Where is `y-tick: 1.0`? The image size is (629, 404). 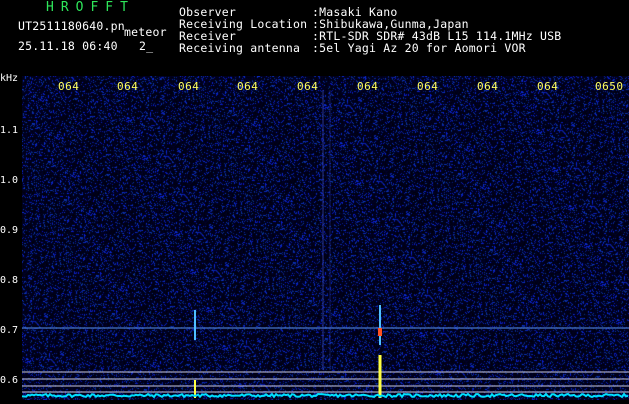
y-tick: 1.0 is located at coordinates (9, 180).